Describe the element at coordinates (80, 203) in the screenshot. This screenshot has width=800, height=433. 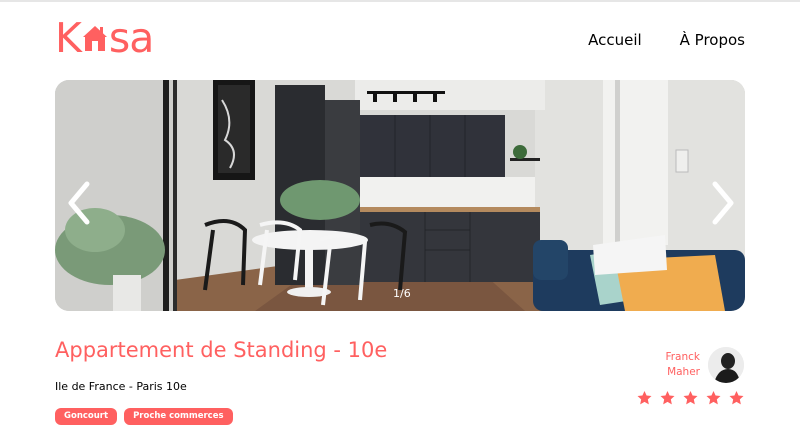
I see `chevron-left-icon` at that location.